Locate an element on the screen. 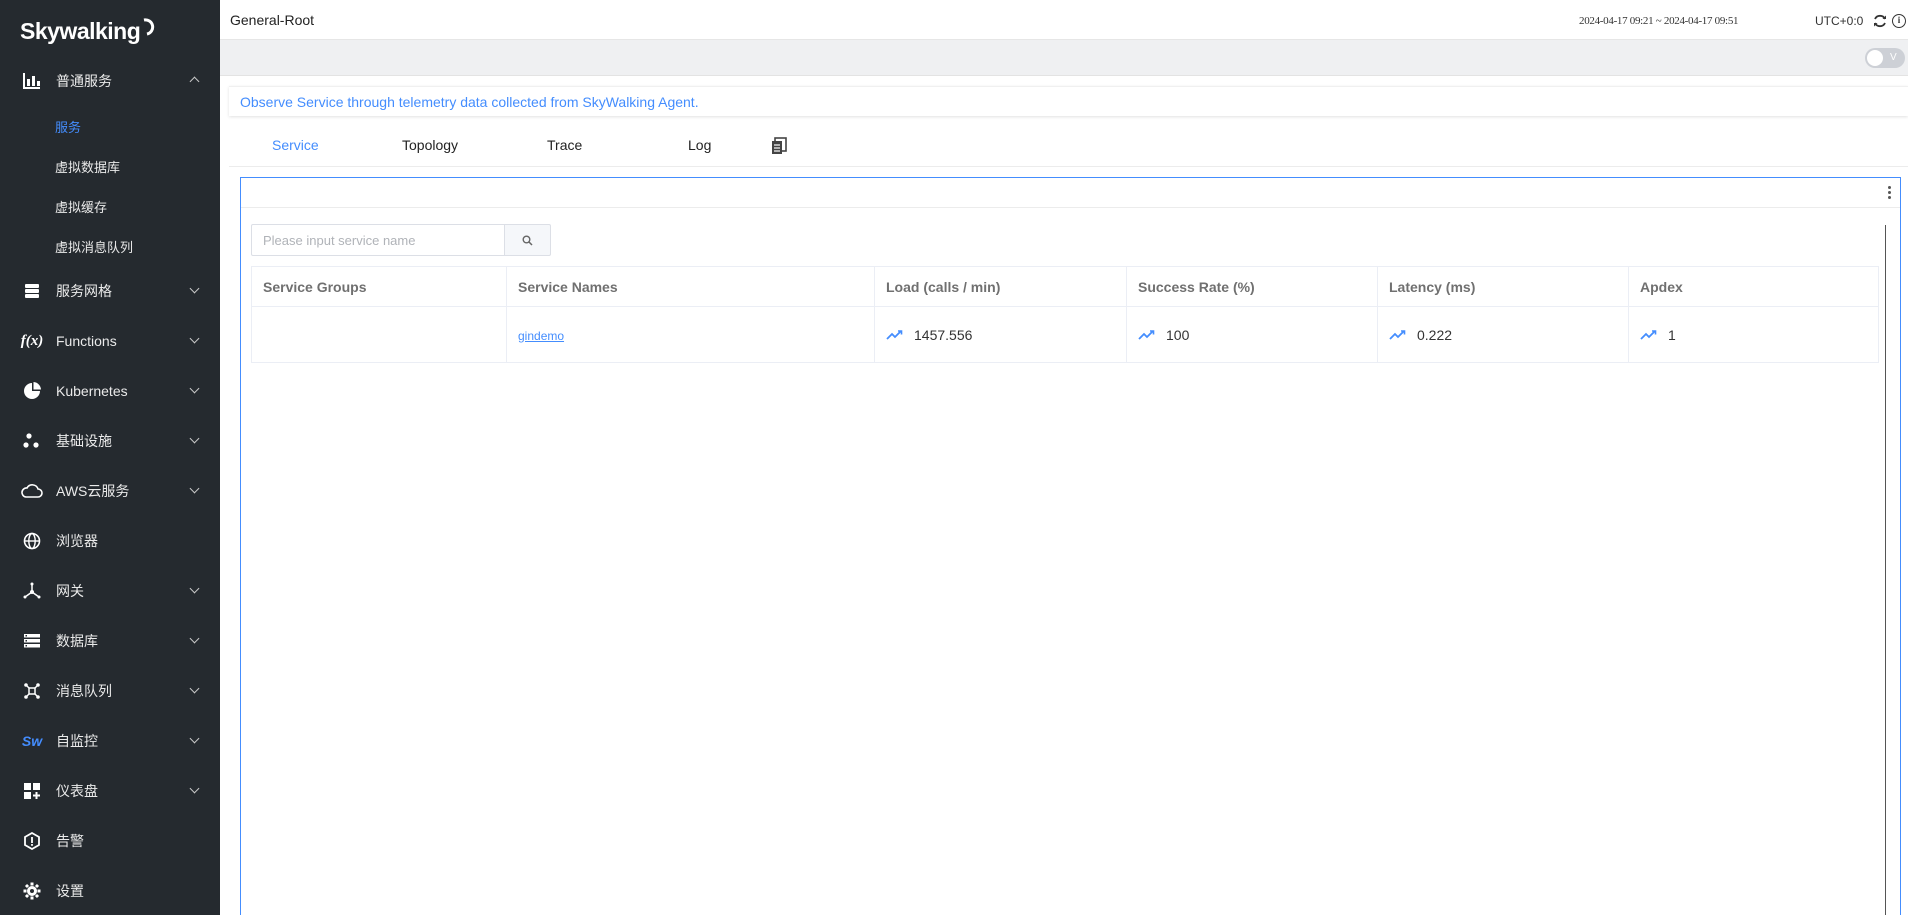 The height and width of the screenshot is (915, 1908). alarm-shield-icon is located at coordinates (32, 841).